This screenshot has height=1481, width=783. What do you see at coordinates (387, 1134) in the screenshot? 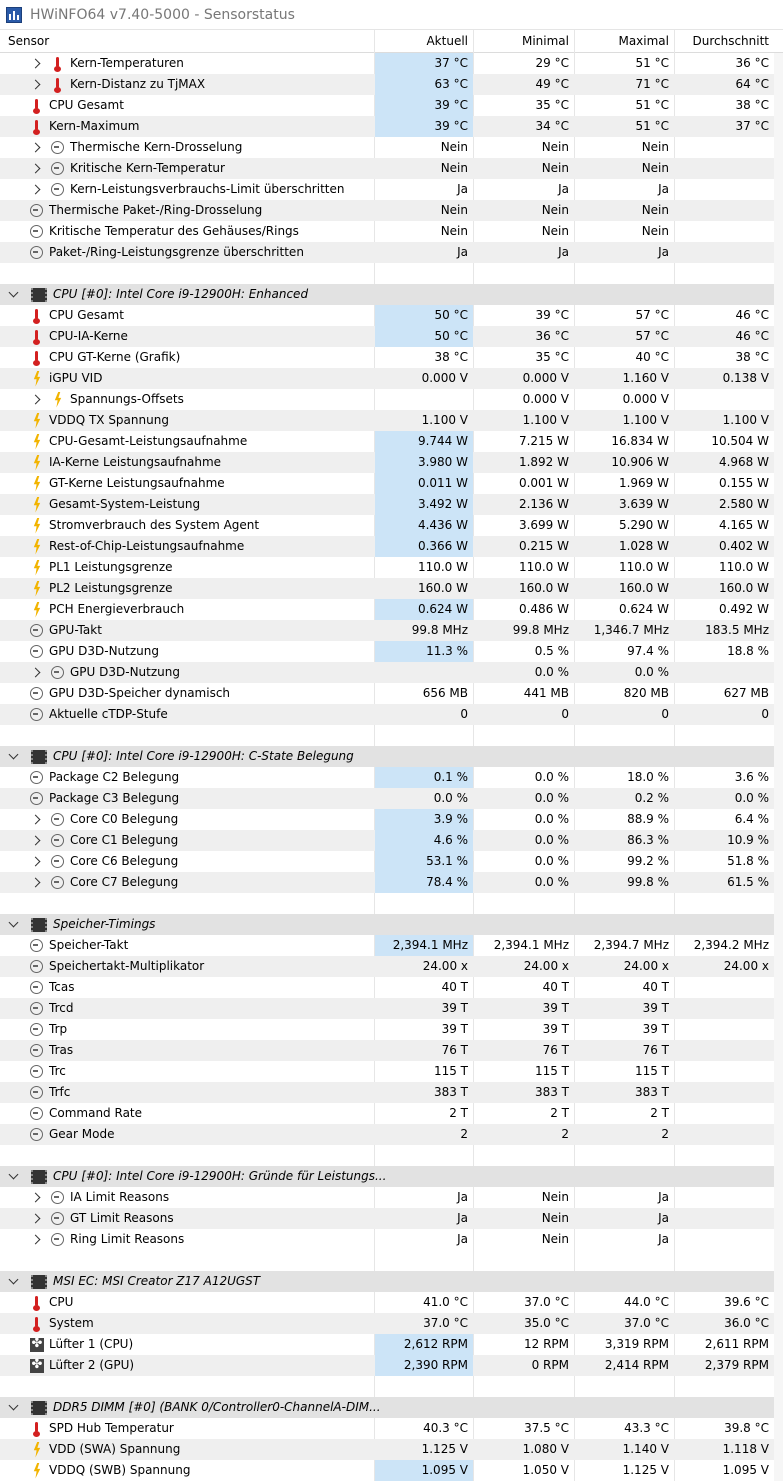
I see `sensor-row: Gear Mode 2 2 2` at bounding box center [387, 1134].